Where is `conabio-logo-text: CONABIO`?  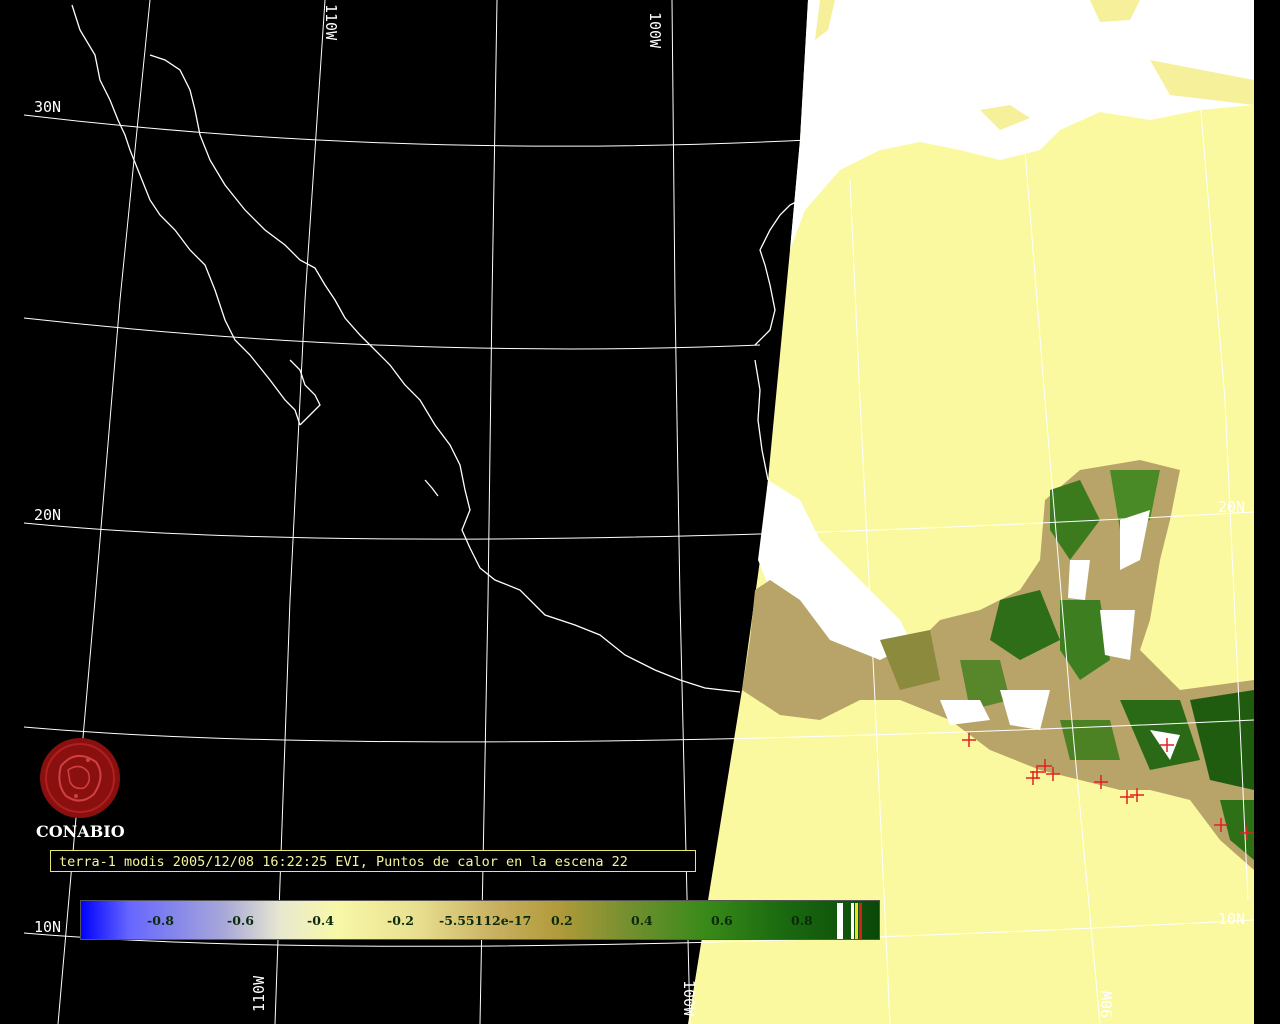 conabio-logo-text: CONABIO is located at coordinates (80, 831).